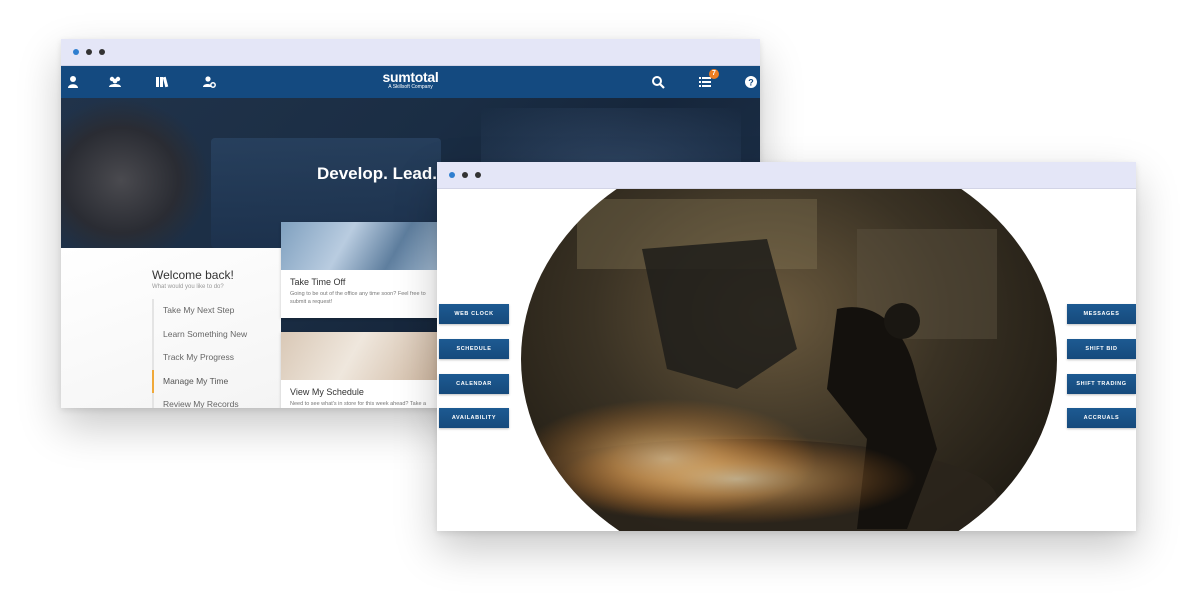 The height and width of the screenshot is (600, 1200). What do you see at coordinates (318, 282) in the screenshot?
I see `card-title: Take Time Off` at bounding box center [318, 282].